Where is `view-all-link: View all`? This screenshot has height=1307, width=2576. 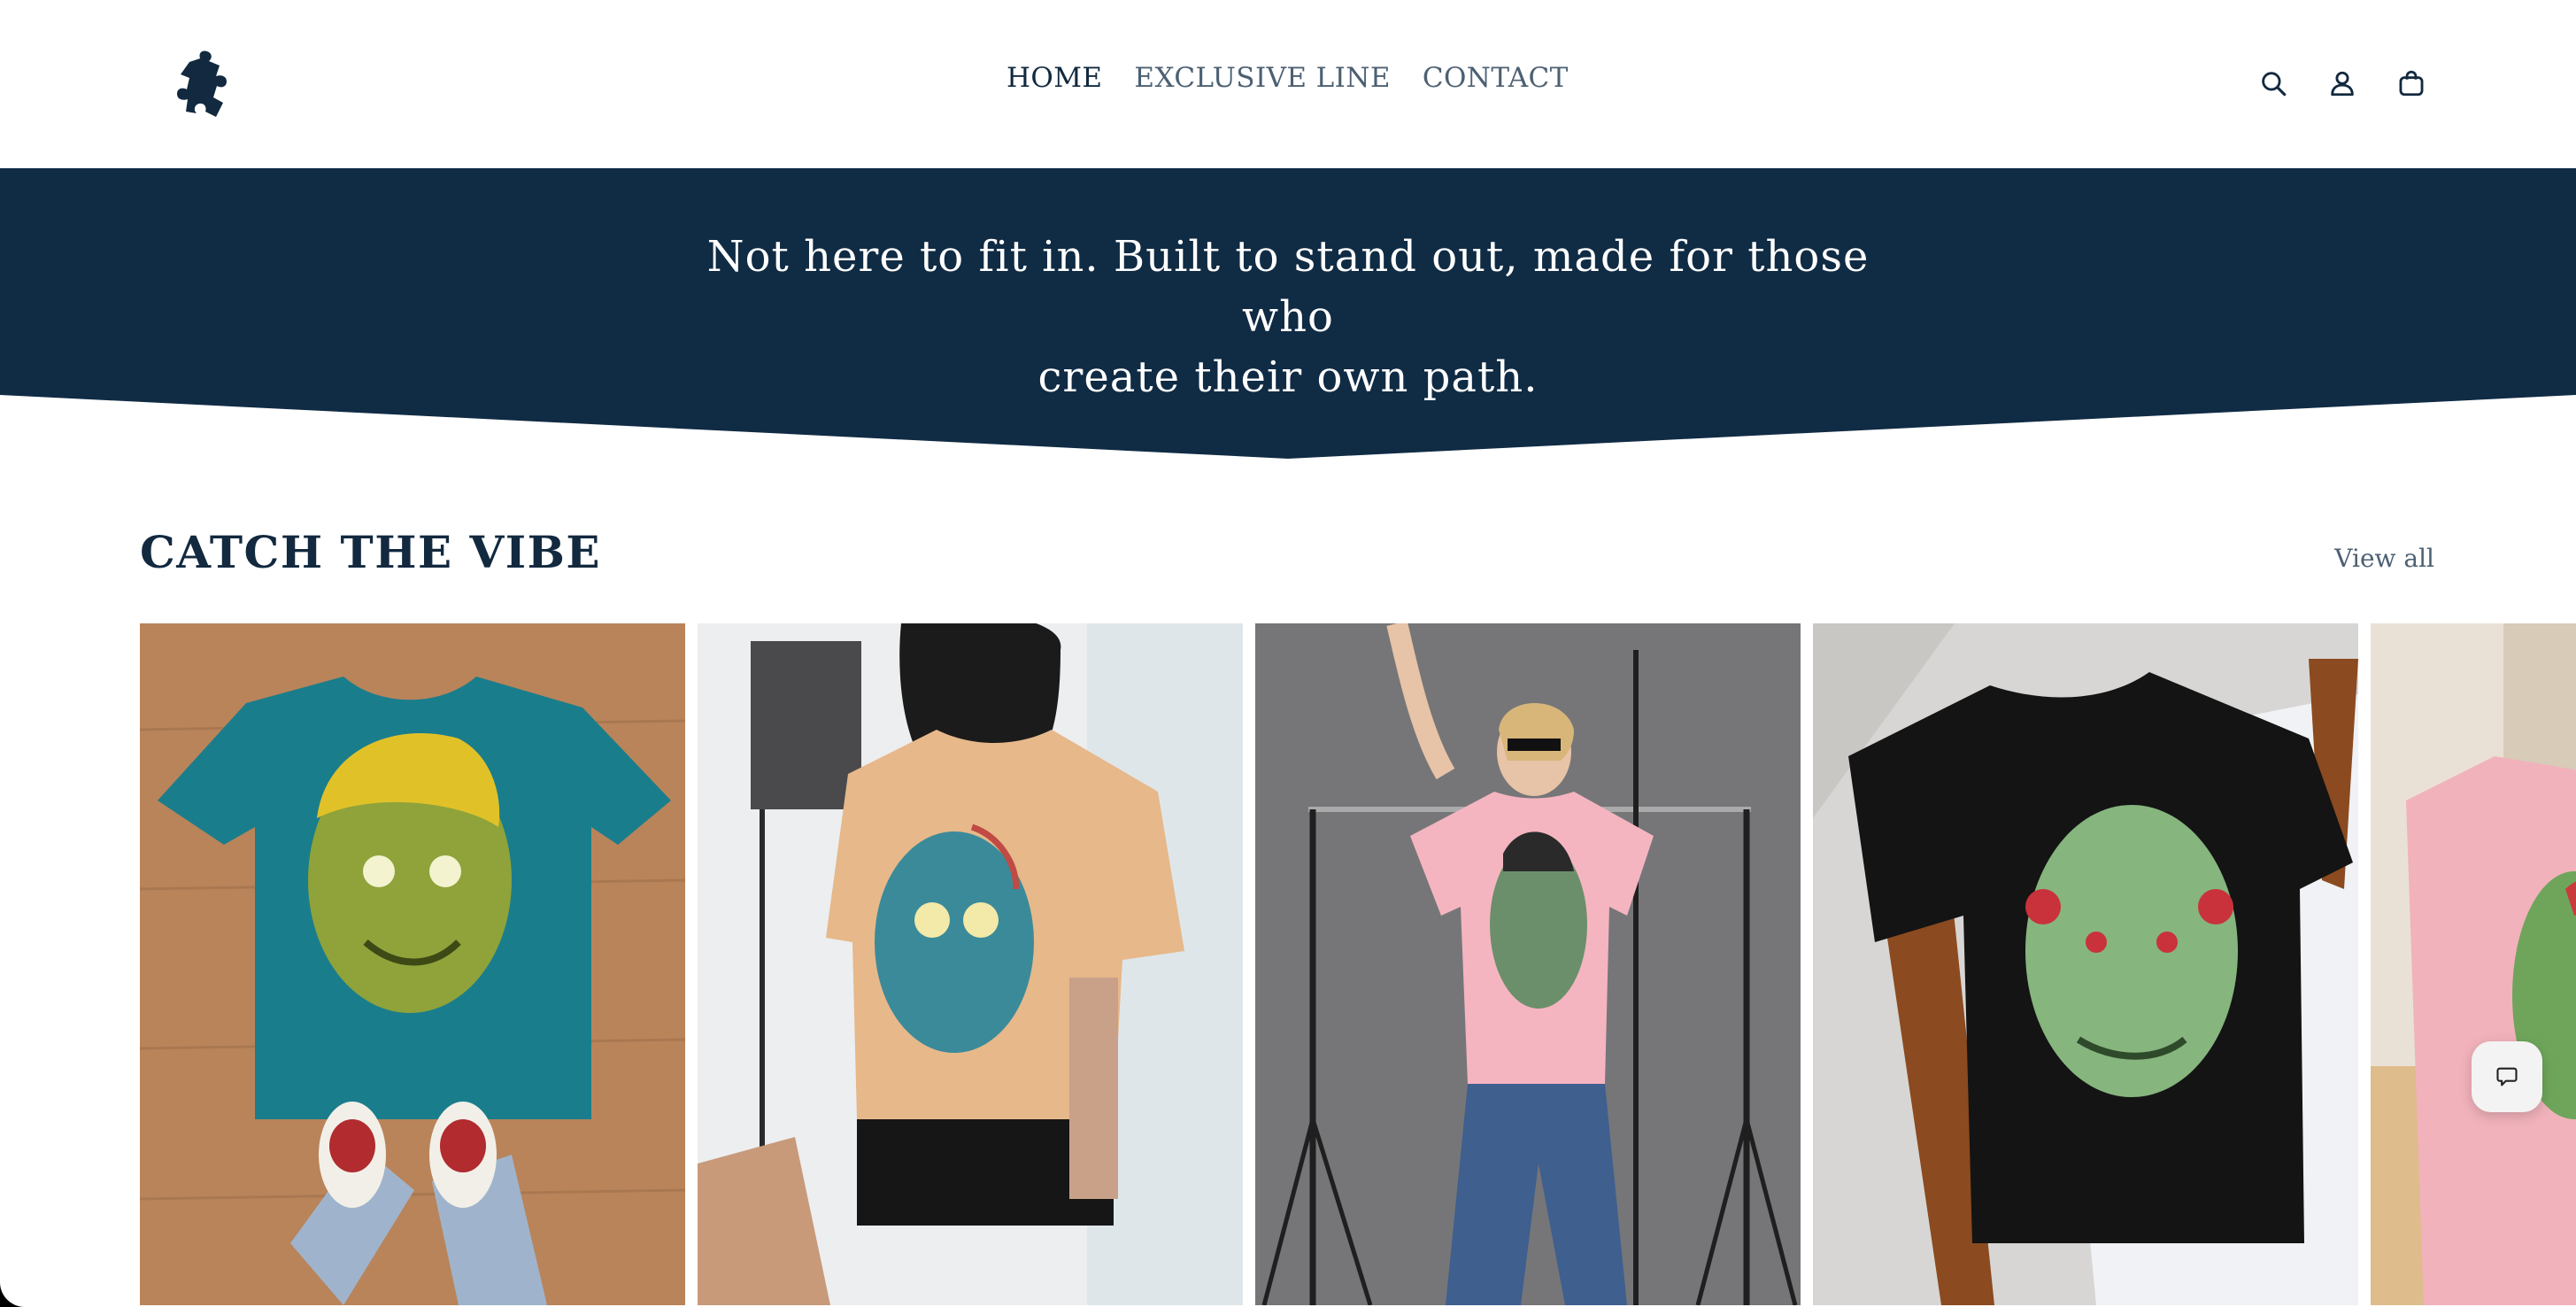 view-all-link: View all is located at coordinates (2384, 558).